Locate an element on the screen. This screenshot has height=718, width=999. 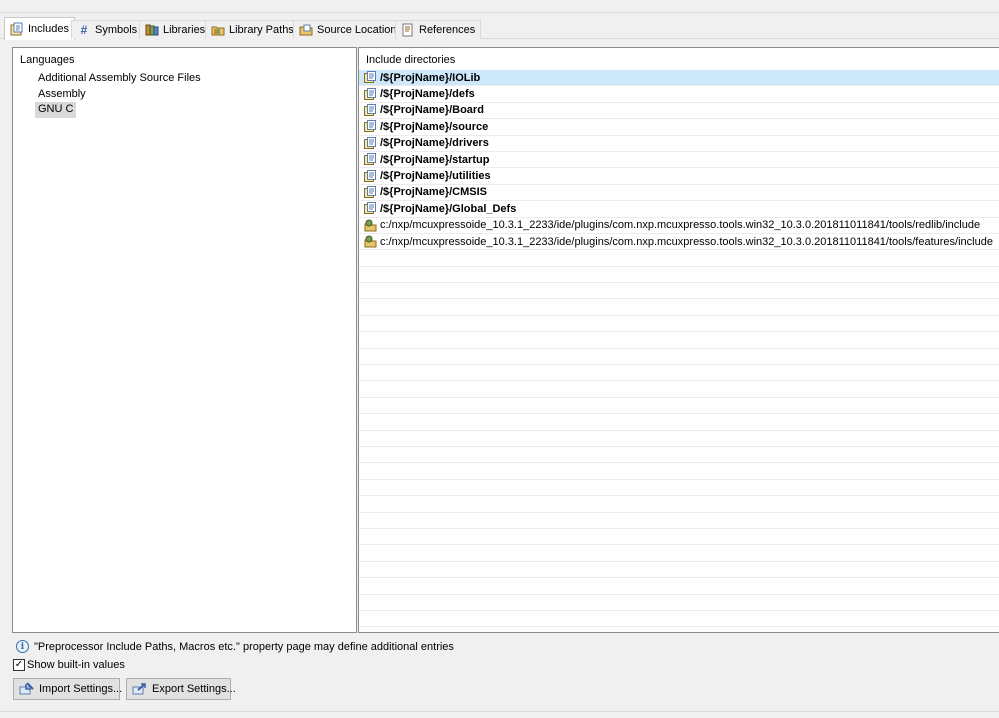
include-path: /${ProjName}/defs is located at coordinates (427, 94).